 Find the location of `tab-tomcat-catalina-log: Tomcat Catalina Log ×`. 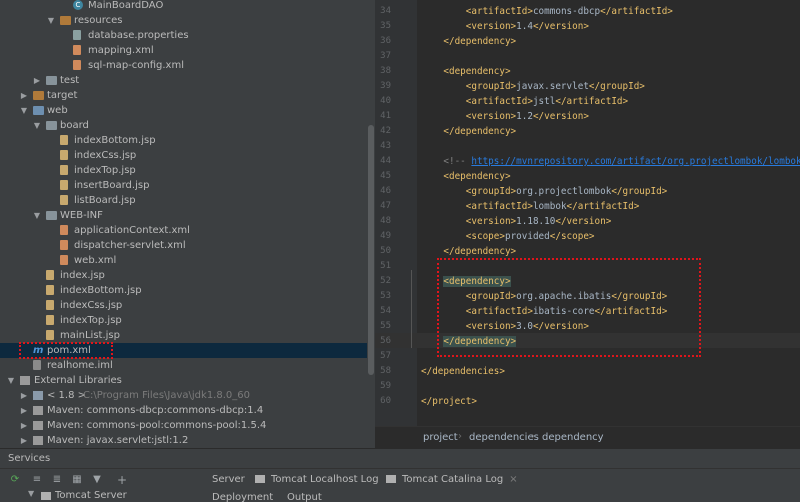

tab-tomcat-catalina-log: Tomcat Catalina Log × is located at coordinates (452, 480).